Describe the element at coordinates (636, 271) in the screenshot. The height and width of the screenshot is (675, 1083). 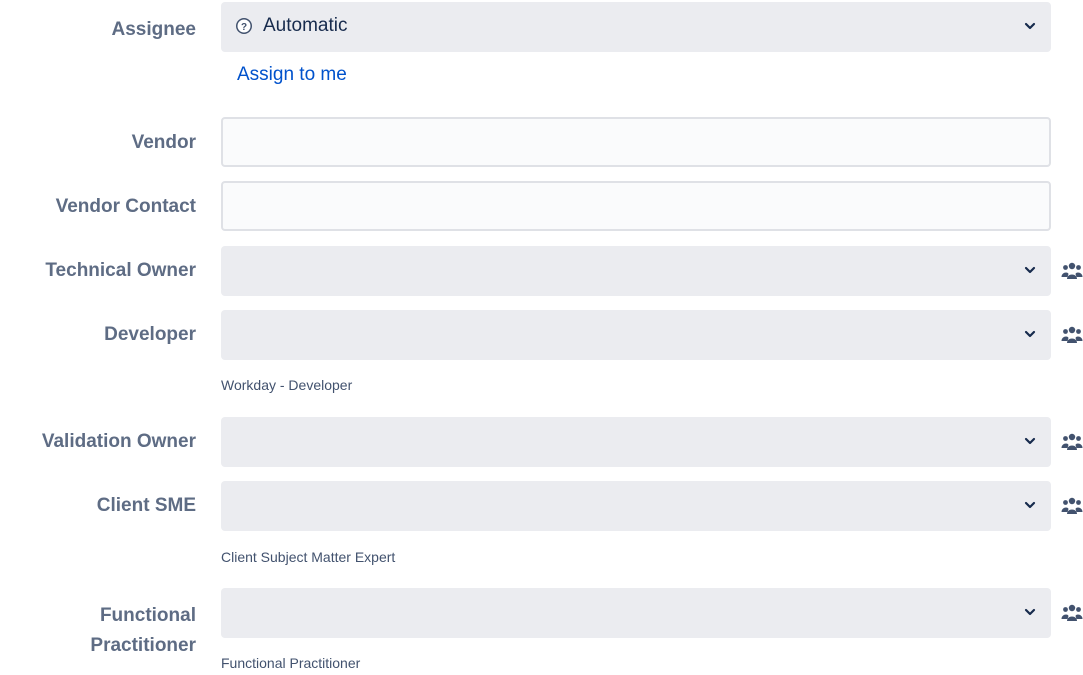
I see `technical-owner-select` at that location.